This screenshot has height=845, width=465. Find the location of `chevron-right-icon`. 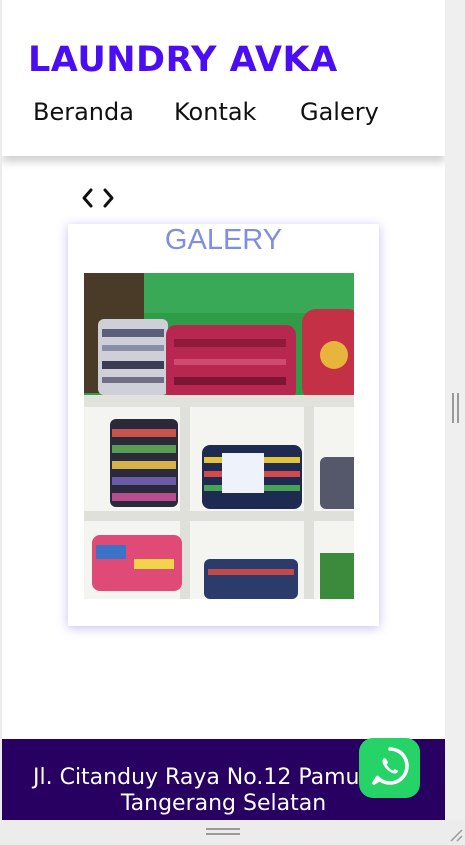

chevron-right-icon is located at coordinates (108, 198).